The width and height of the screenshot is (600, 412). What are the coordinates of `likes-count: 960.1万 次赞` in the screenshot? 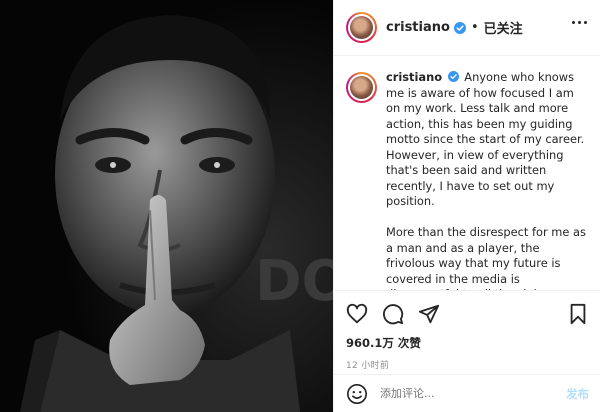 It's located at (467, 343).